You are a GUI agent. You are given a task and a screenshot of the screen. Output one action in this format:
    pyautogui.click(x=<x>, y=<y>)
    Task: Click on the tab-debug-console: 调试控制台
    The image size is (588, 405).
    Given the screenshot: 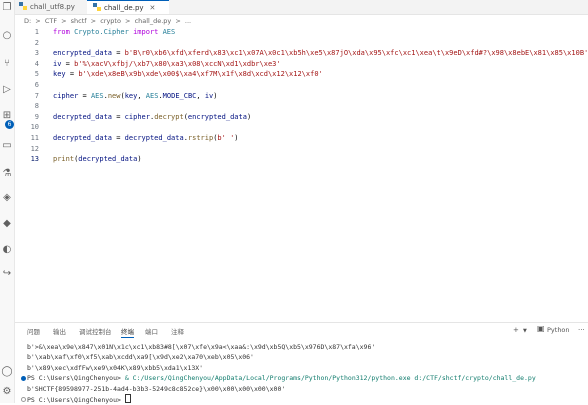 What is the action you would take?
    pyautogui.click(x=95, y=331)
    